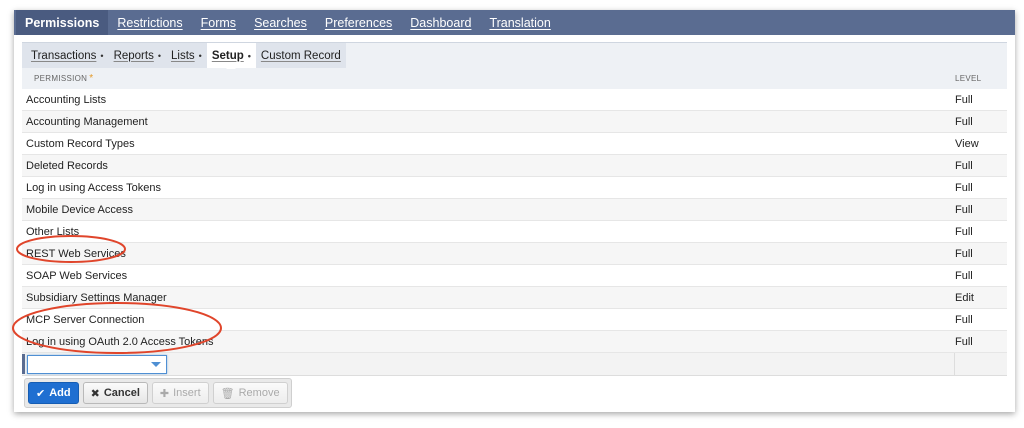 This screenshot has width=1024, height=428. What do you see at coordinates (981, 78) in the screenshot?
I see `column-header-level: LEVEL` at bounding box center [981, 78].